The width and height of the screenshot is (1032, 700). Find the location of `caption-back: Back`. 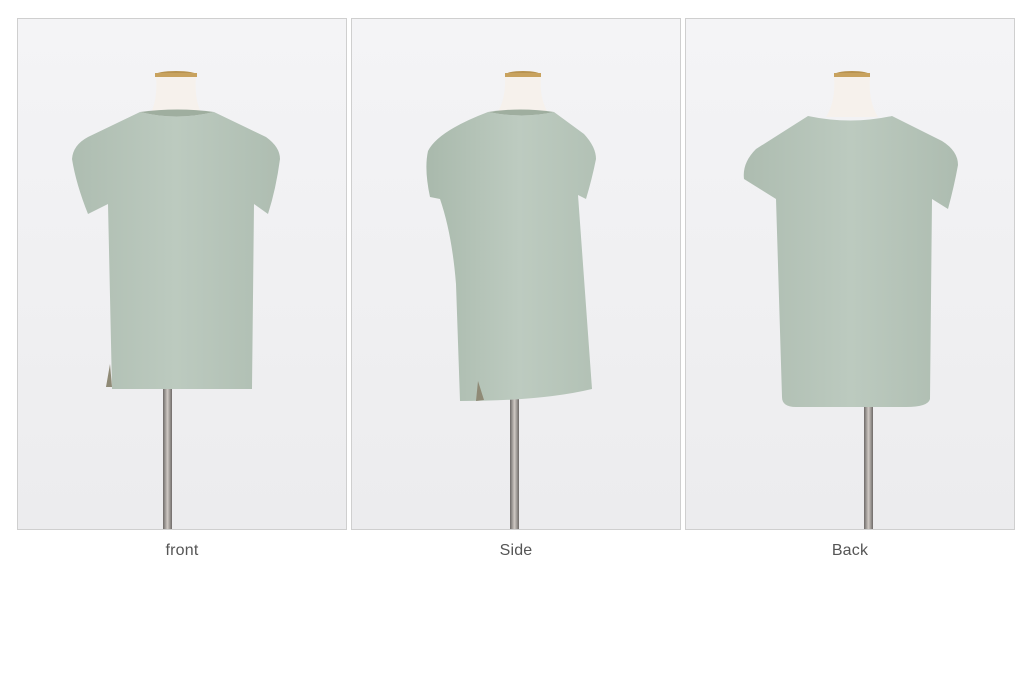

caption-back: Back is located at coordinates (850, 550).